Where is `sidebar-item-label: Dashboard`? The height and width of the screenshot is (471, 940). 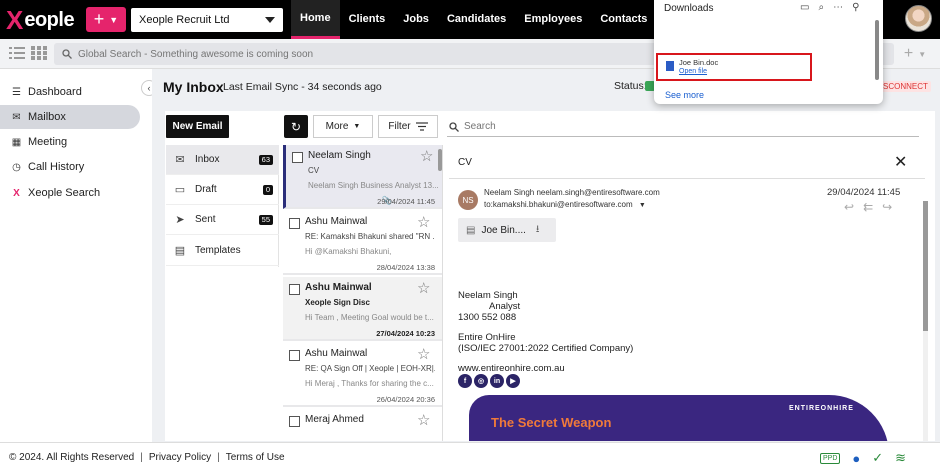 sidebar-item-label: Dashboard is located at coordinates (55, 92).